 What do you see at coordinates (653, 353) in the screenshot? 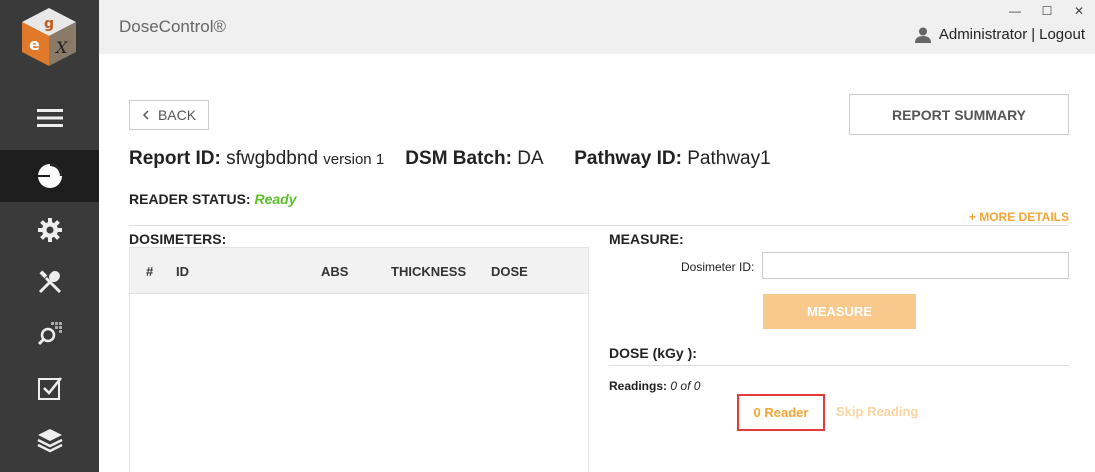
I see `dose-title: DOSE (kGy ):` at bounding box center [653, 353].